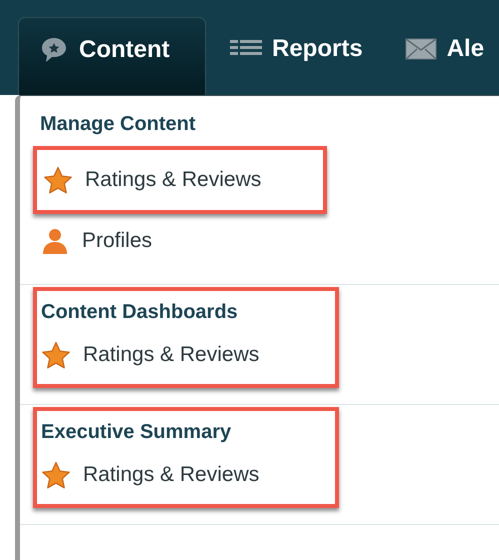 Image resolution: width=499 pixels, height=560 pixels. I want to click on person-icon, so click(55, 241).